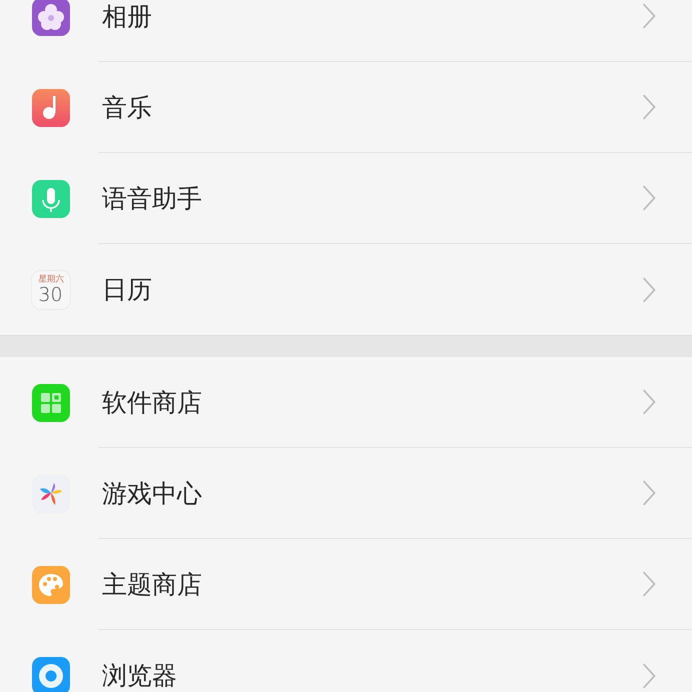 This screenshot has height=692, width=692. Describe the element at coordinates (152, 584) in the screenshot. I see `row-label: 主题商店` at that location.